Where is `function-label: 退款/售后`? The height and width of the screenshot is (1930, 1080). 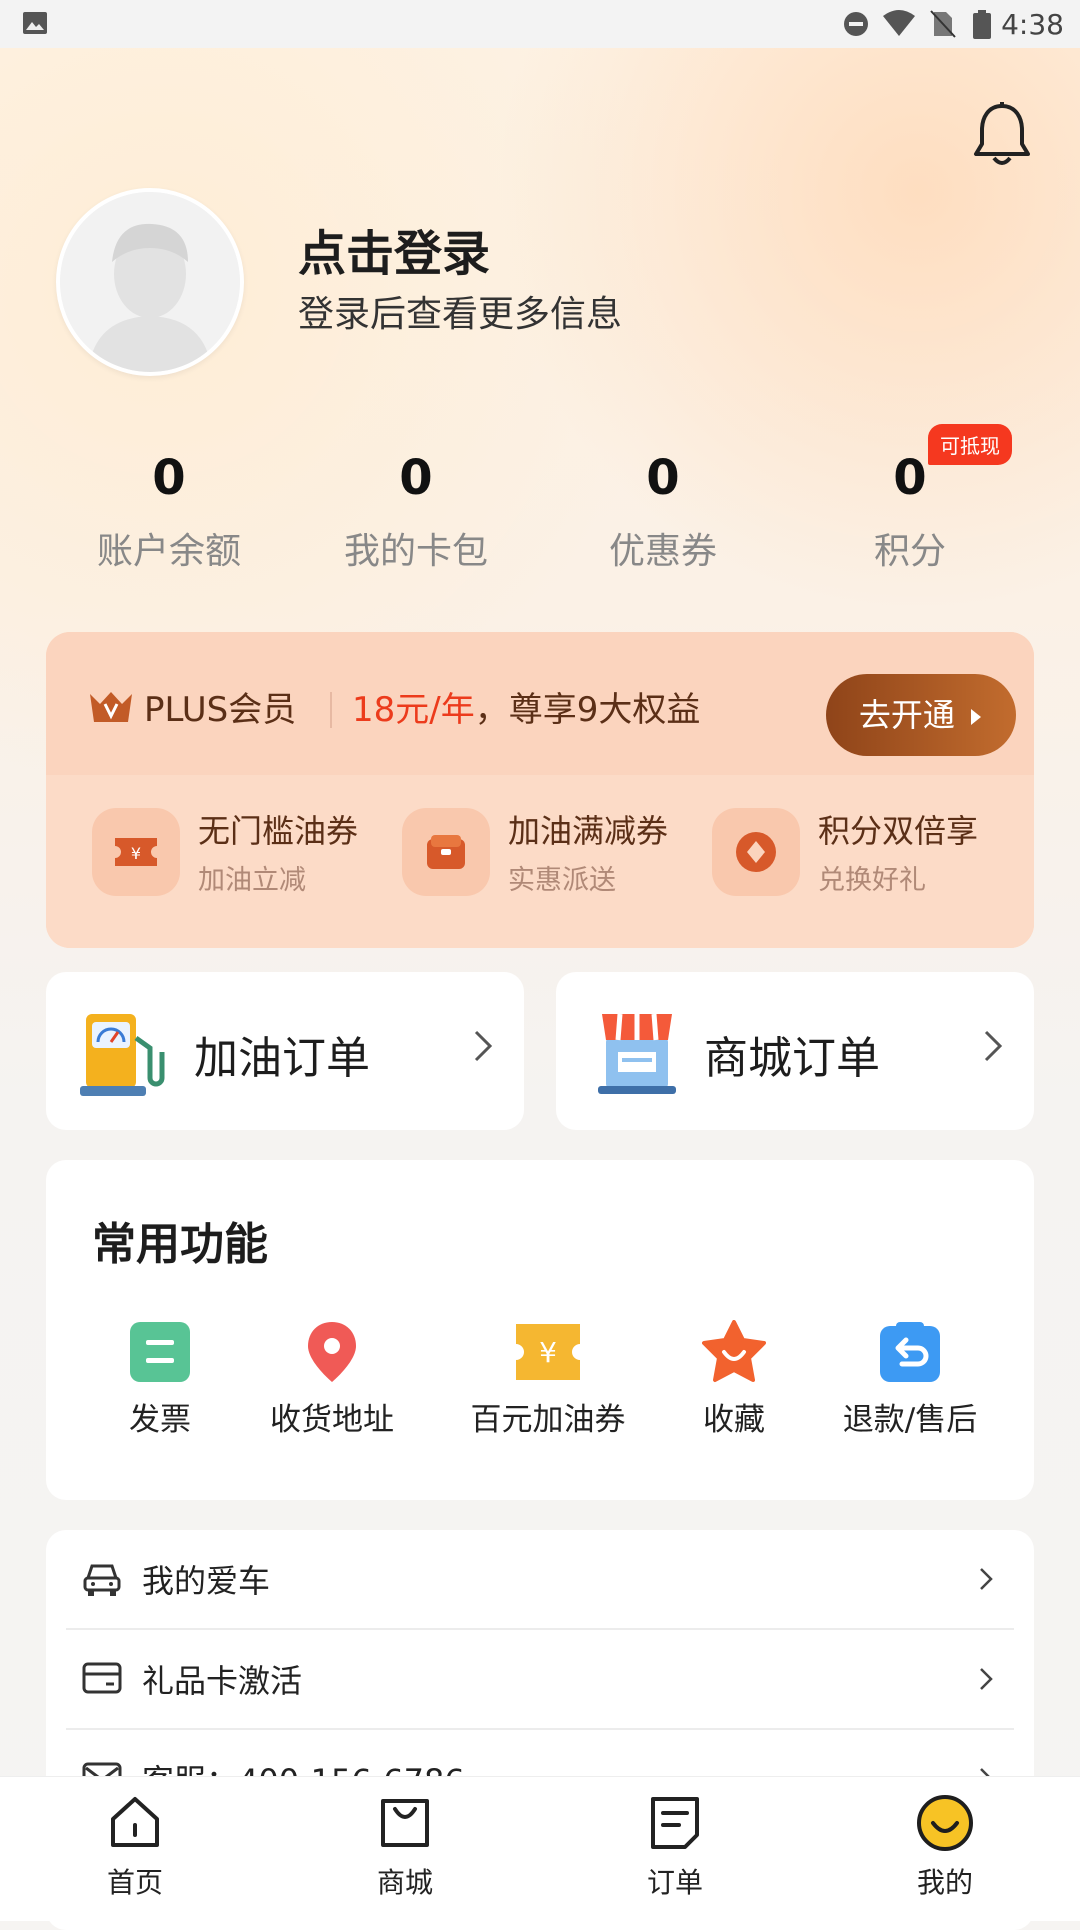 function-label: 退款/售后 is located at coordinates (910, 1420).